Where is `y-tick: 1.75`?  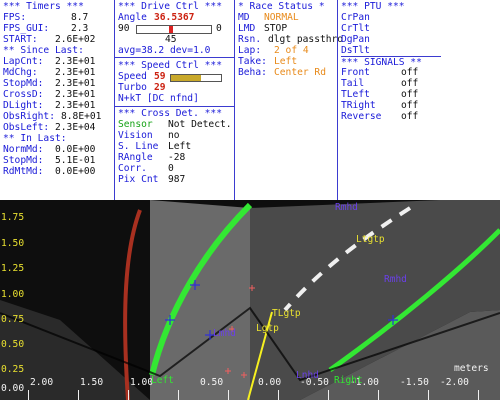
y-tick: 1.75 is located at coordinates (13, 217).